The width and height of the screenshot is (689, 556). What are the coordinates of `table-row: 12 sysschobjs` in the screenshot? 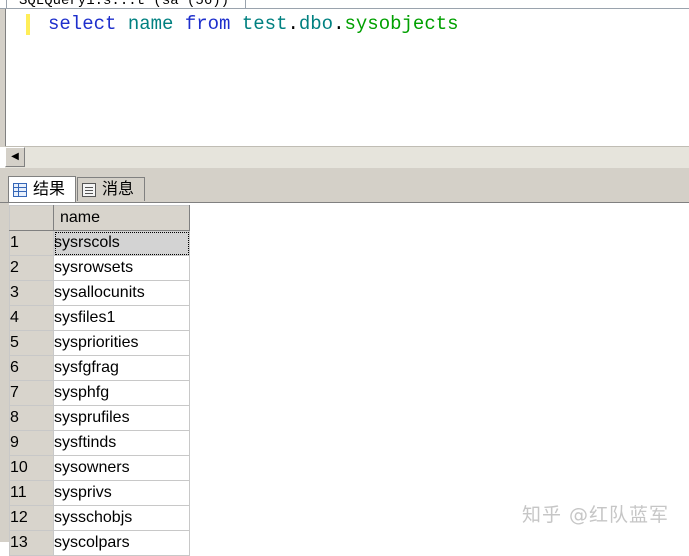 It's located at (99, 518).